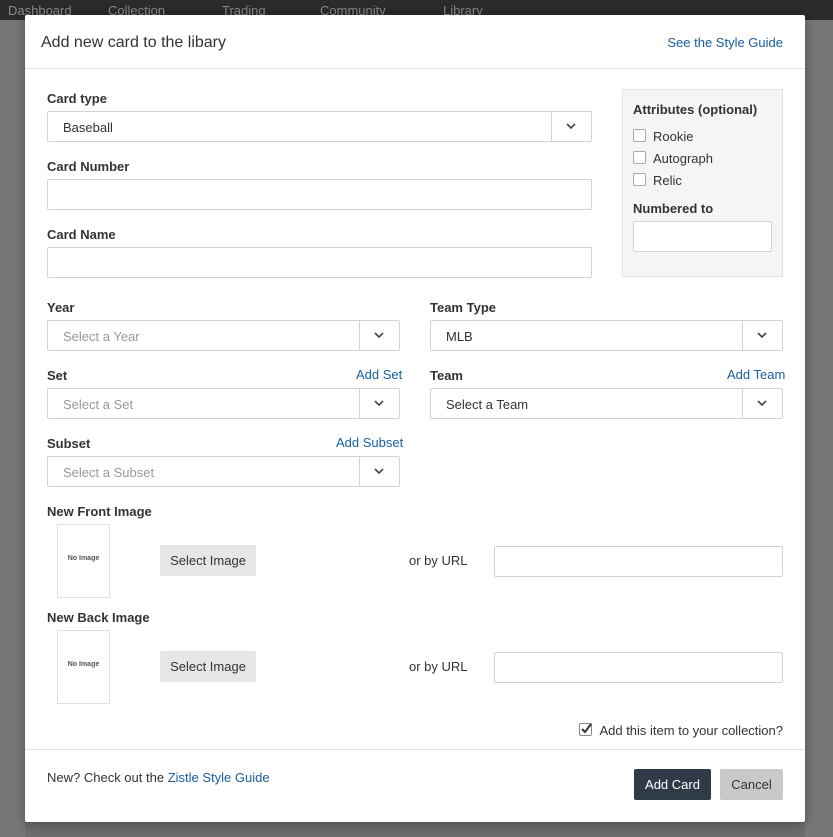 Image resolution: width=833 pixels, height=837 pixels. What do you see at coordinates (57, 375) in the screenshot?
I see `set-label: Set` at bounding box center [57, 375].